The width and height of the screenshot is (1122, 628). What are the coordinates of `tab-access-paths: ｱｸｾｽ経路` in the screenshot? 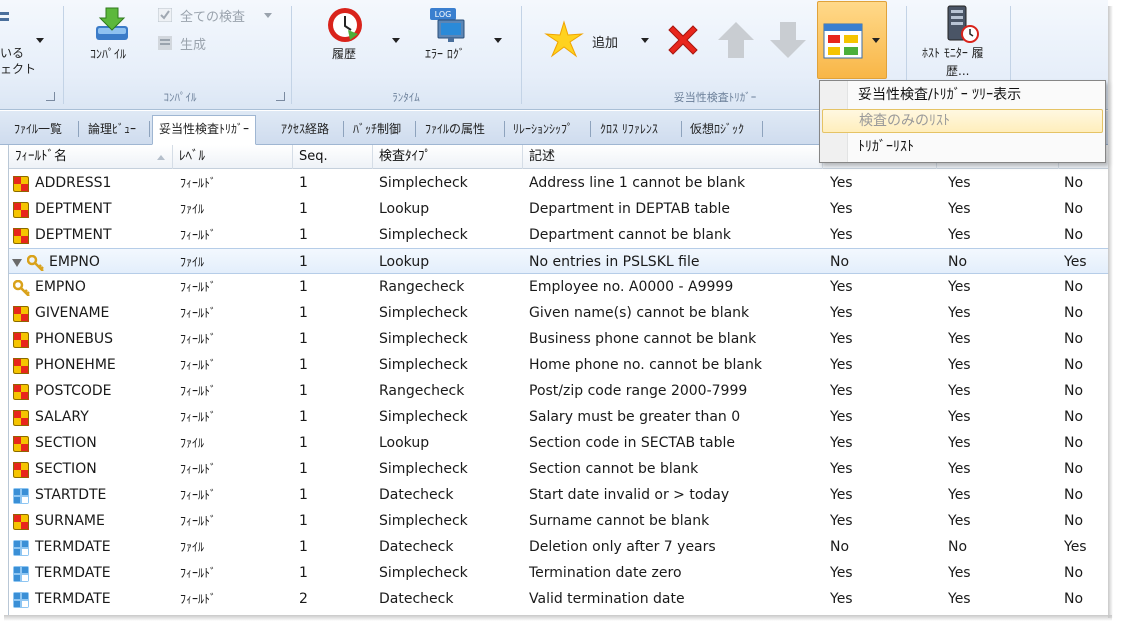 It's located at (305, 129).